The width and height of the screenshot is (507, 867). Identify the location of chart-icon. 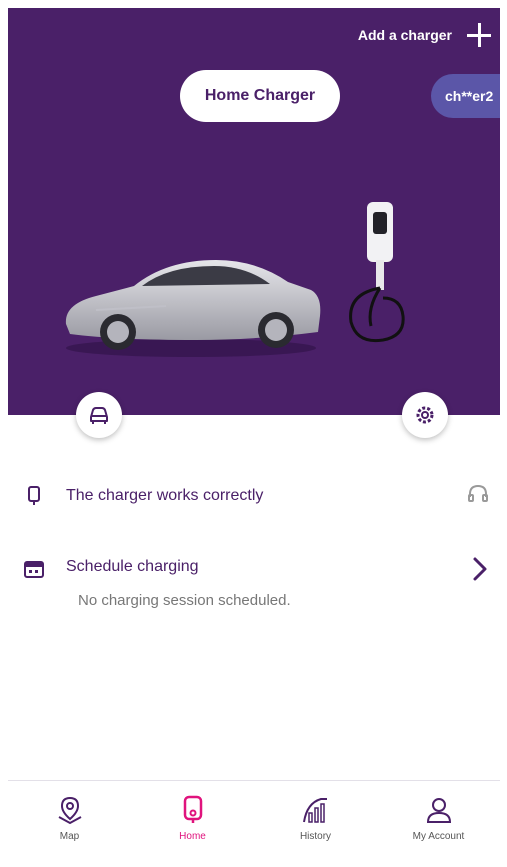
(314, 810).